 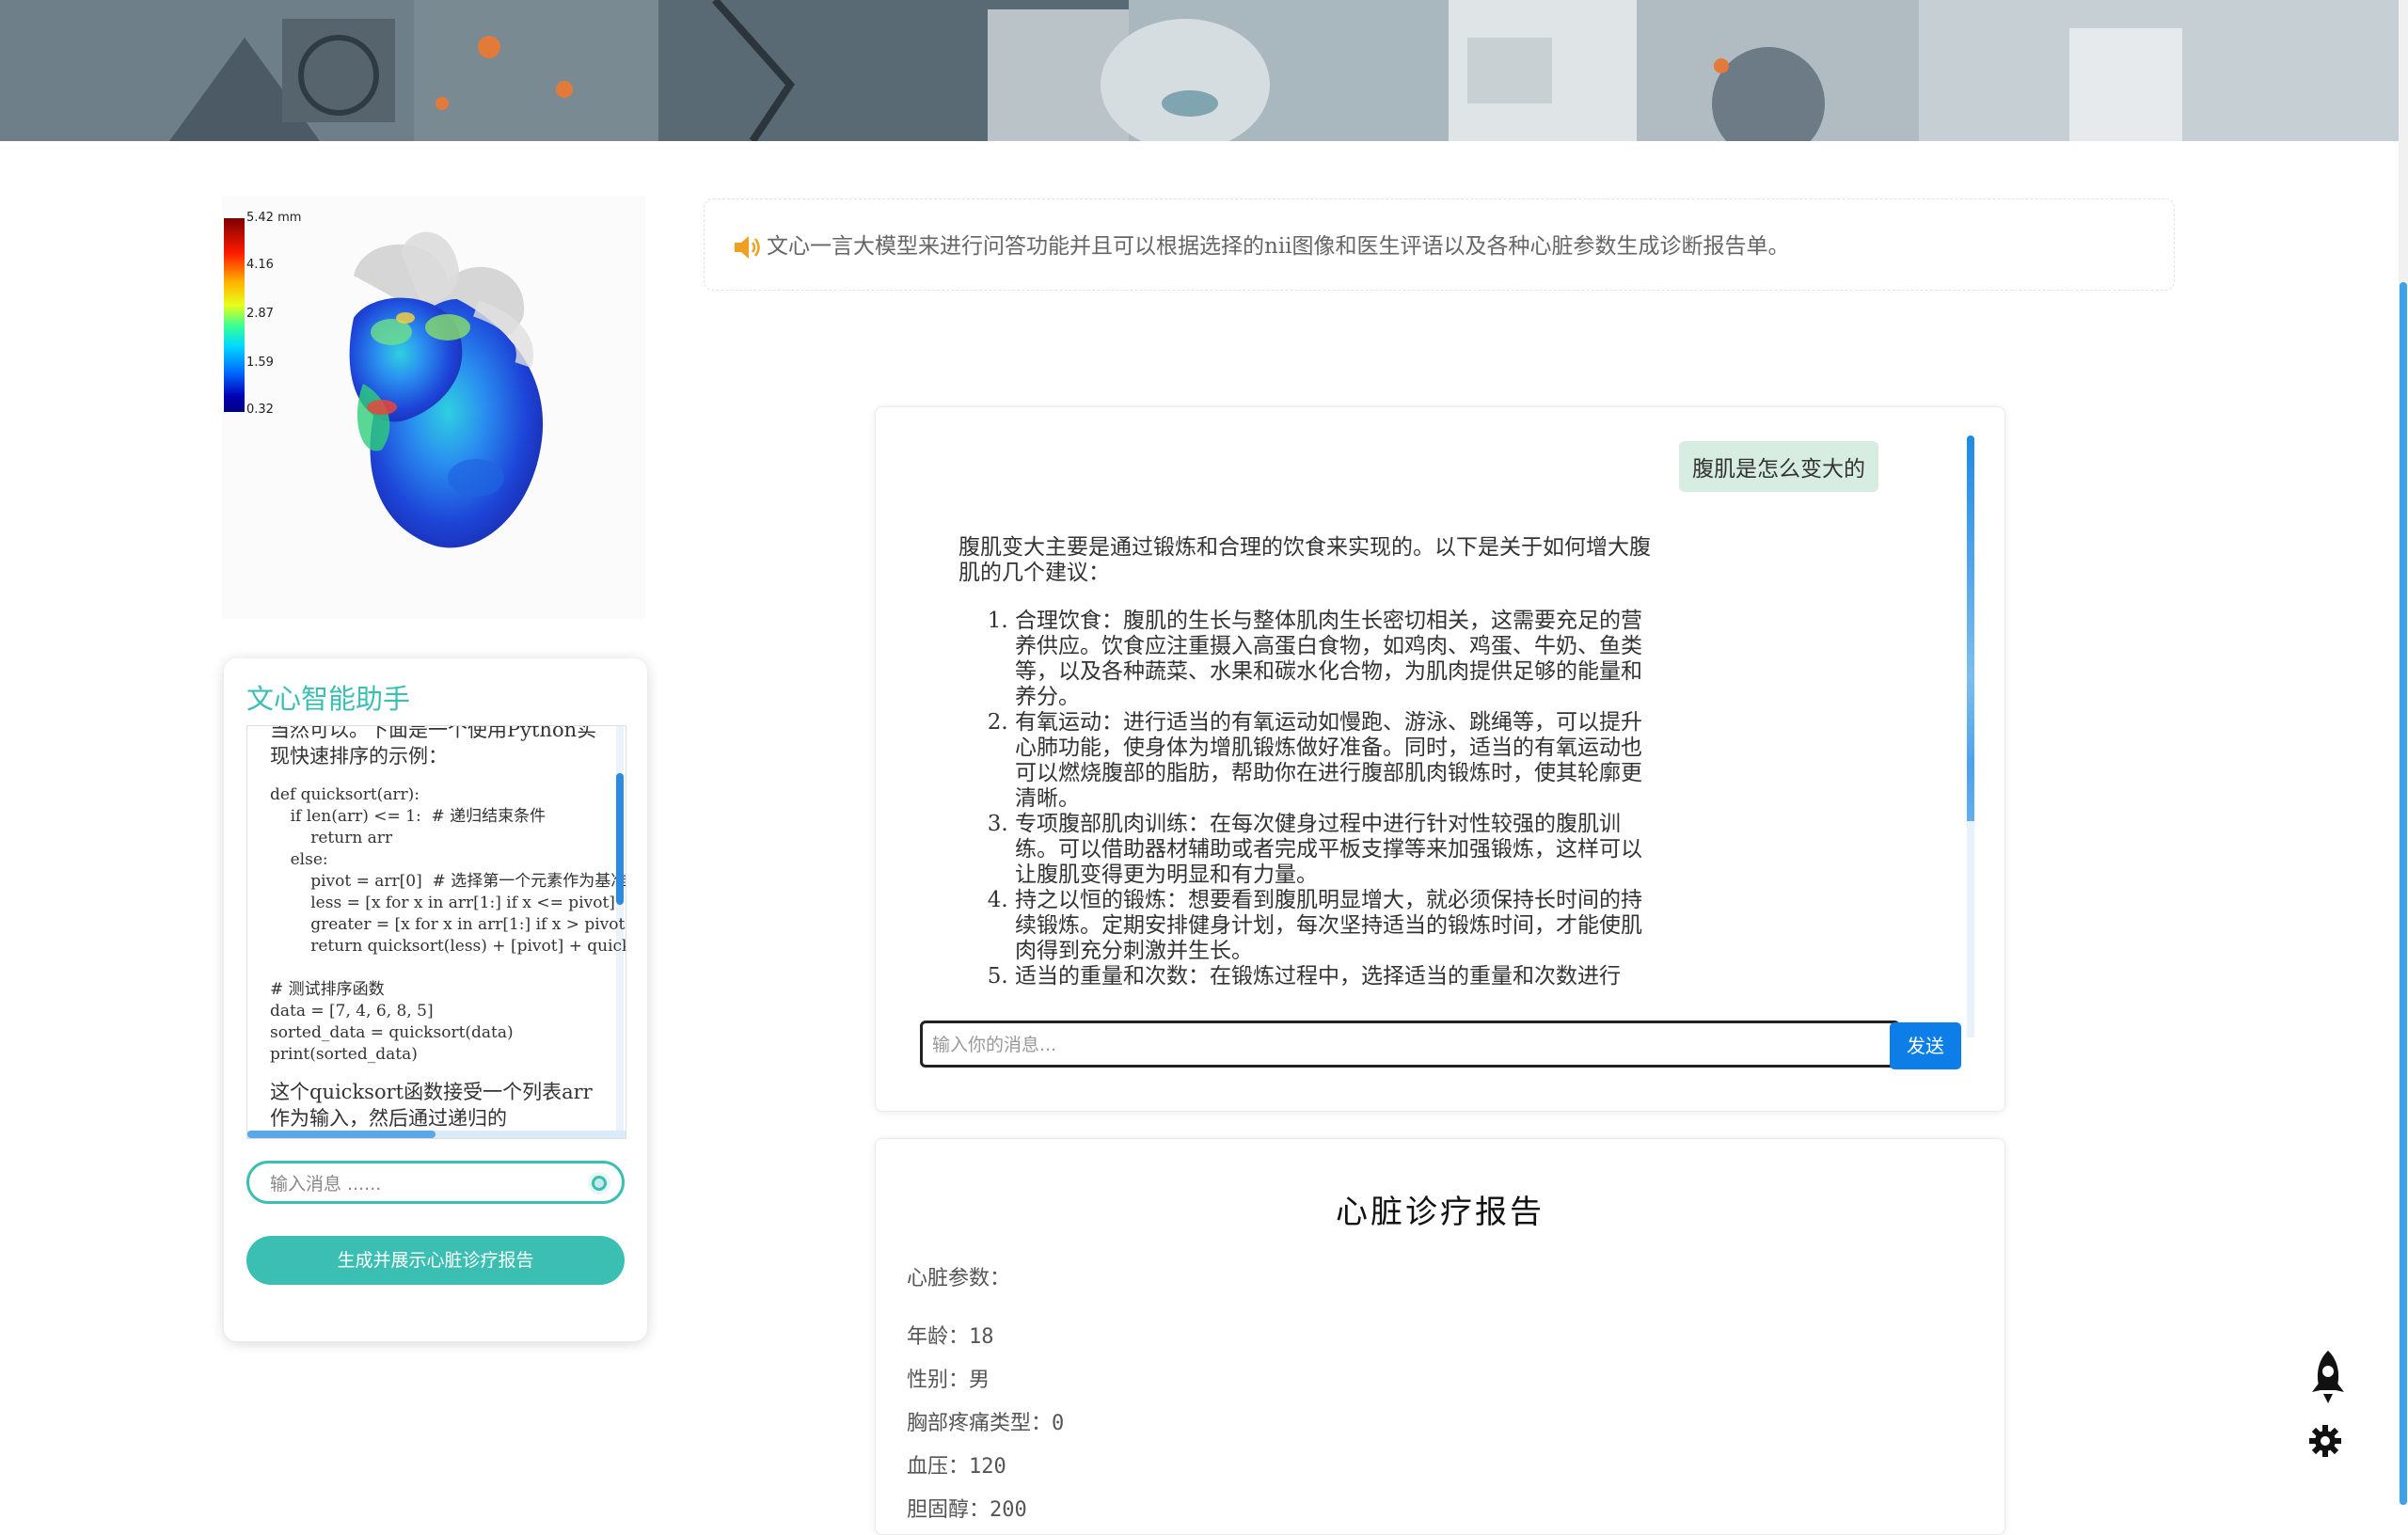 I want to click on report-row-sex: 性别：男, so click(x=949, y=1380).